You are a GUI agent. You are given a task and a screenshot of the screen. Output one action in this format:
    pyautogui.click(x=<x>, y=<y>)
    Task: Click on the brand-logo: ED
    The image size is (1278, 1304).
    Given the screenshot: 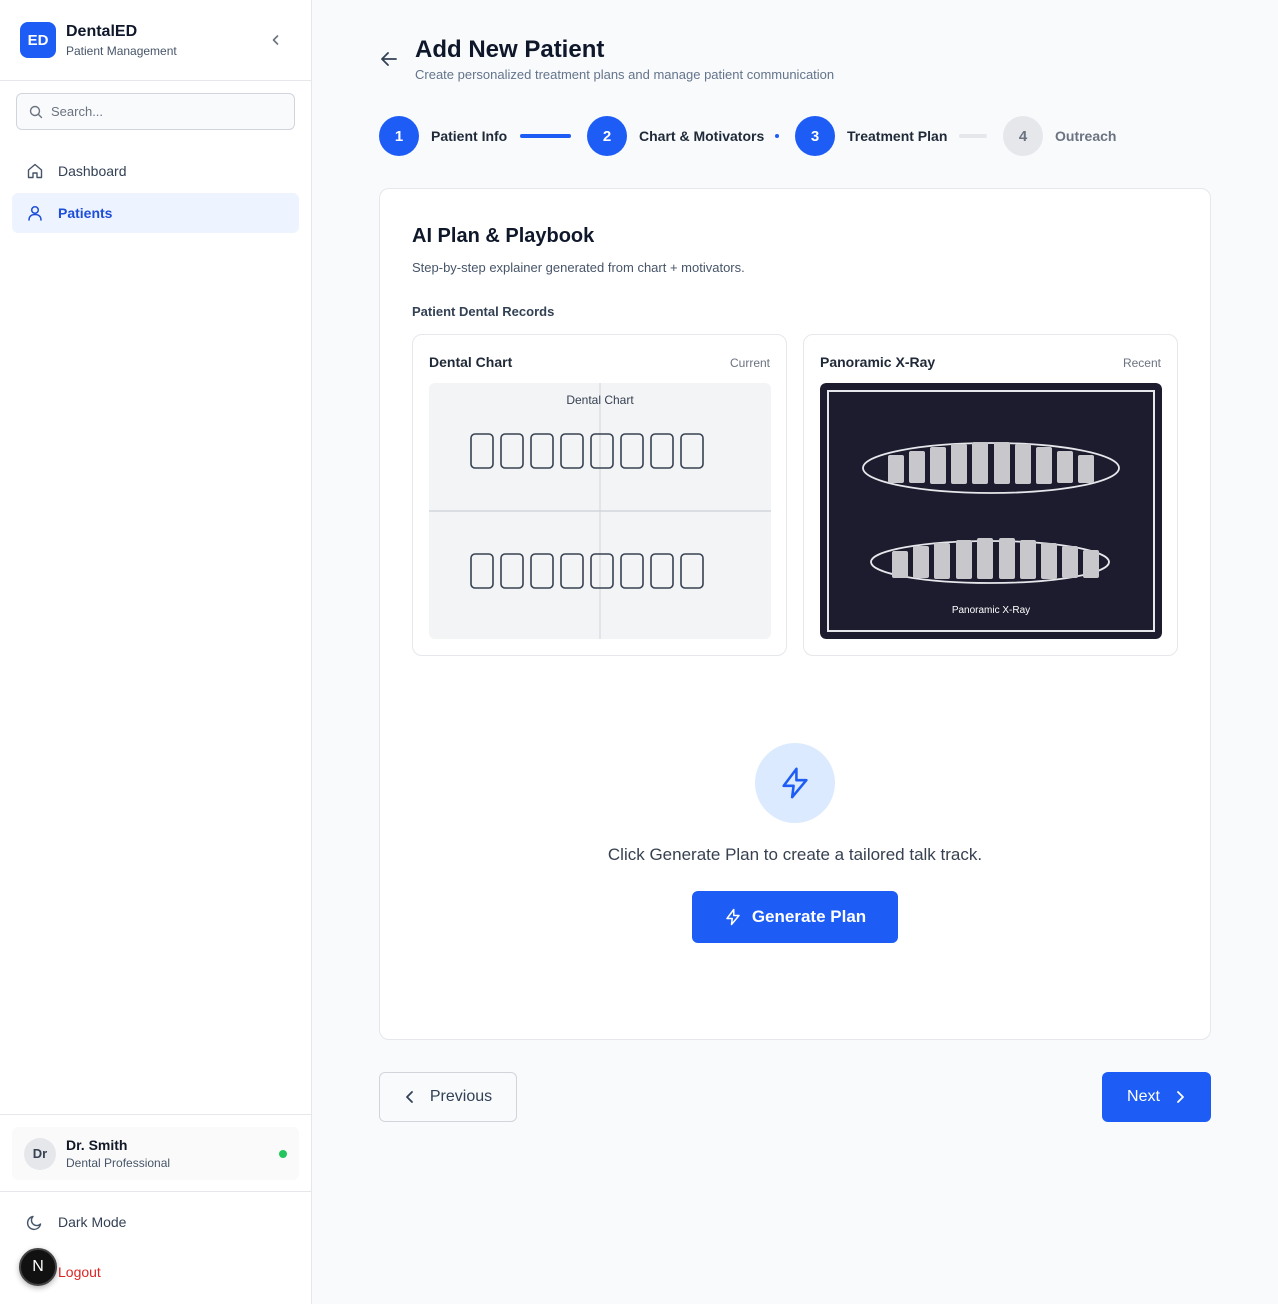 What is the action you would take?
    pyautogui.click(x=38, y=40)
    